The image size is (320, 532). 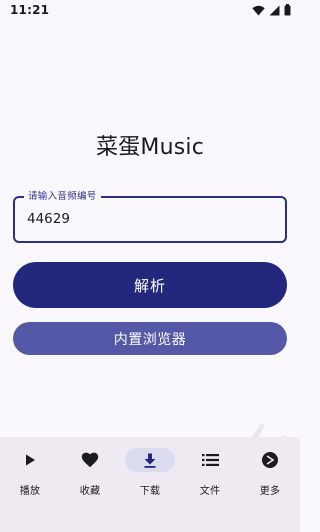 I want to click on nav-pill-play, so click(x=30, y=460).